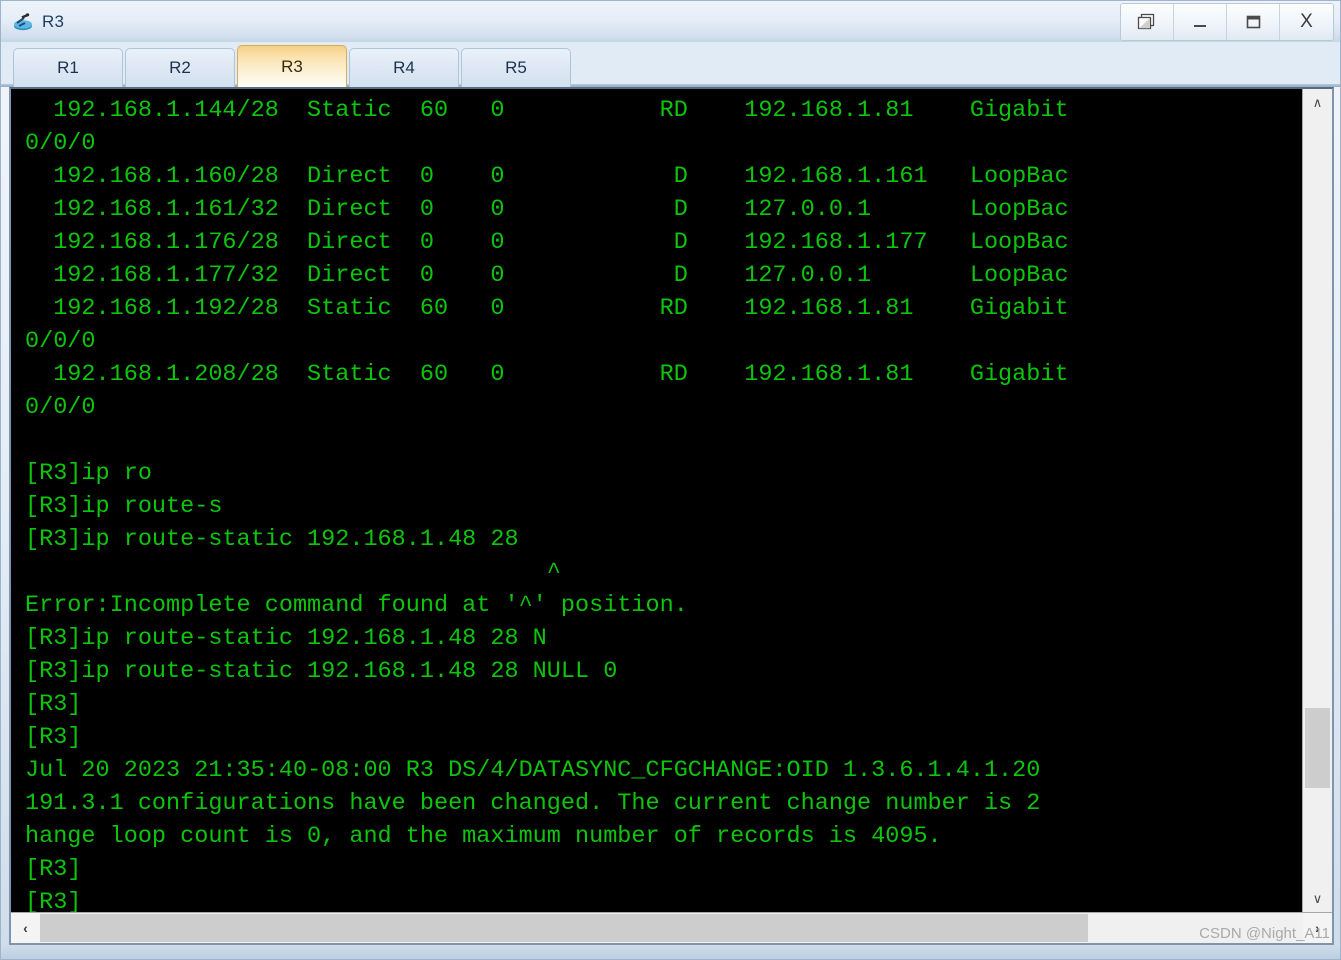 Image resolution: width=1341 pixels, height=960 pixels. I want to click on window-controls: X, so click(1227, 22).